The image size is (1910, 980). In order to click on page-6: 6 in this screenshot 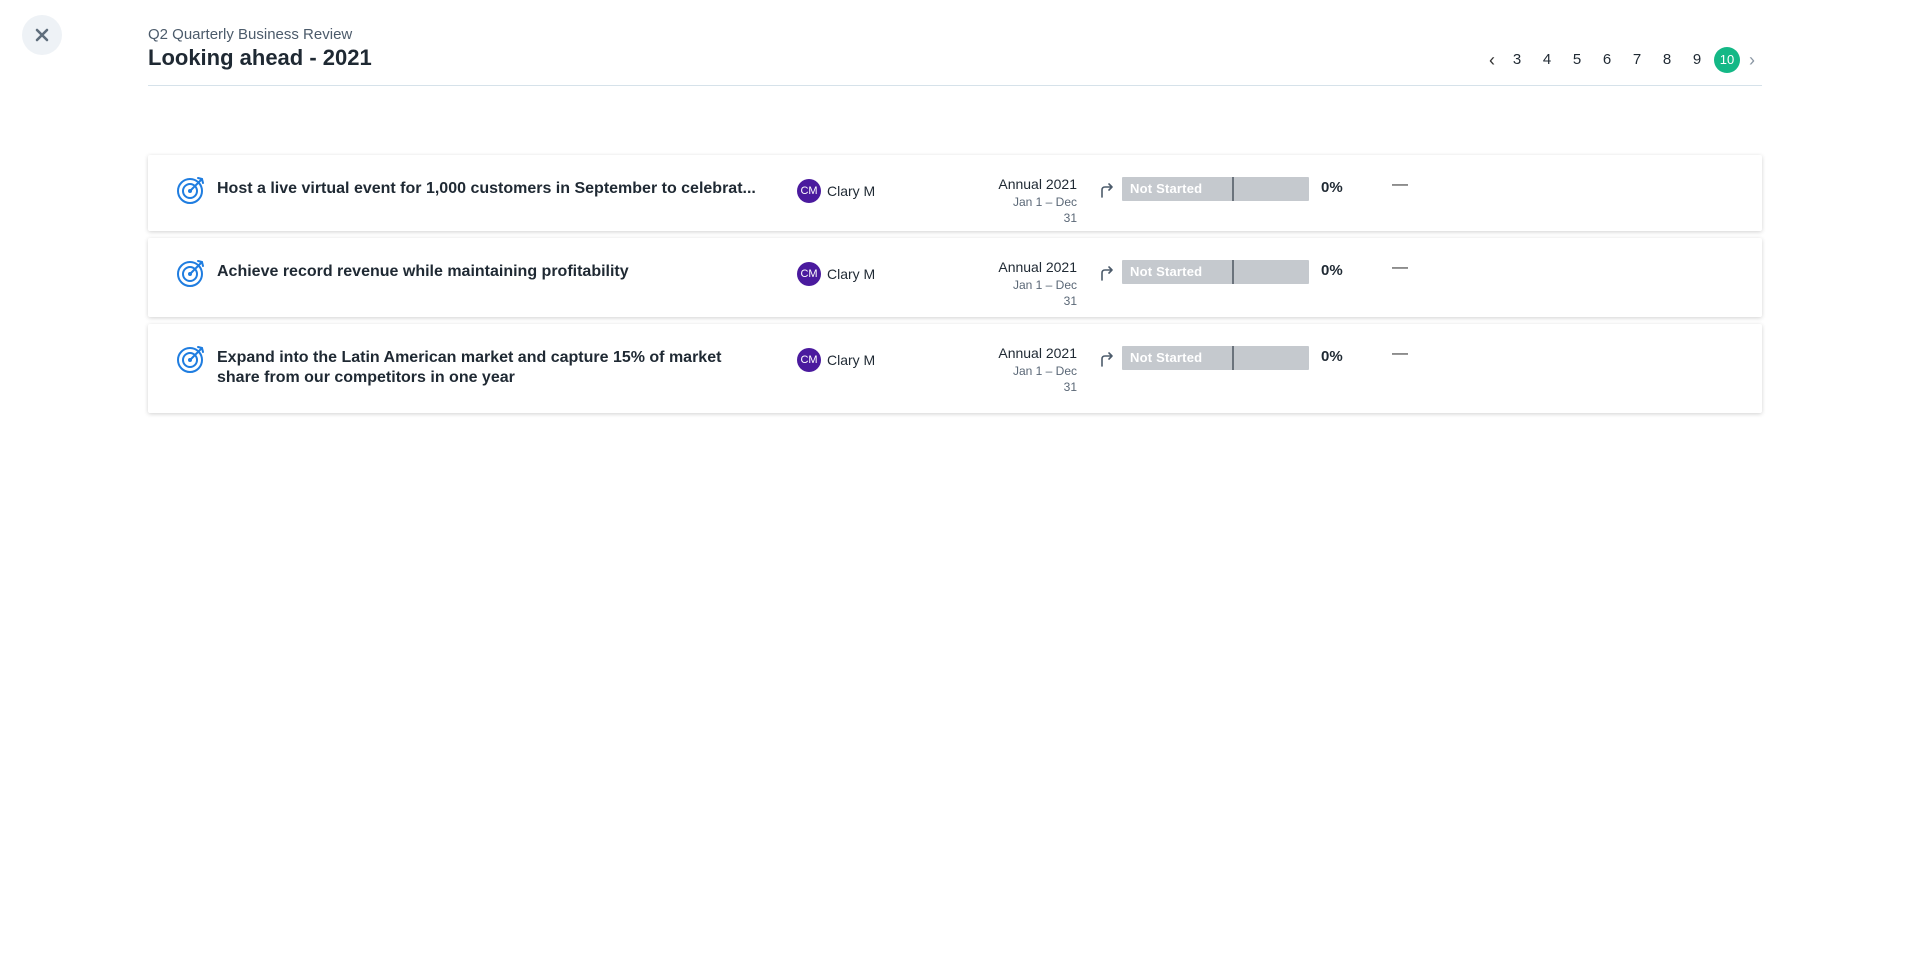, I will do `click(1607, 60)`.